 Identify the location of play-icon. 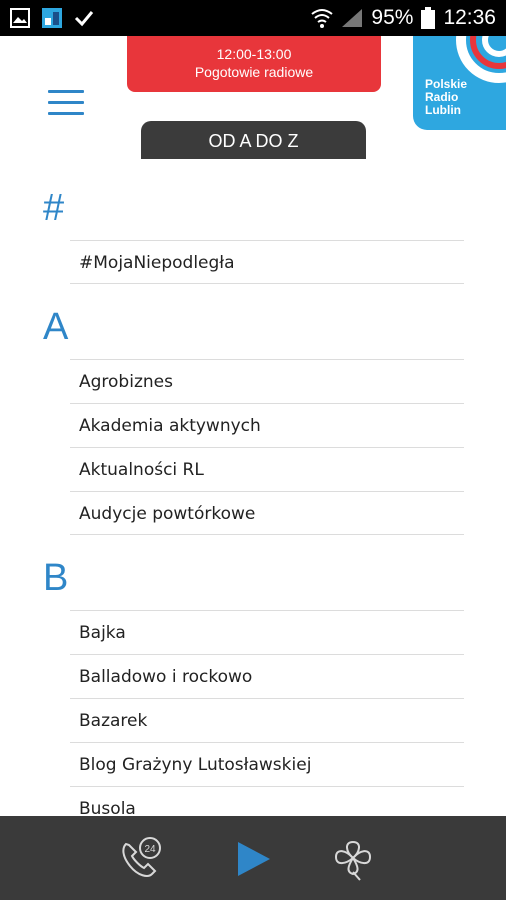
(253, 859).